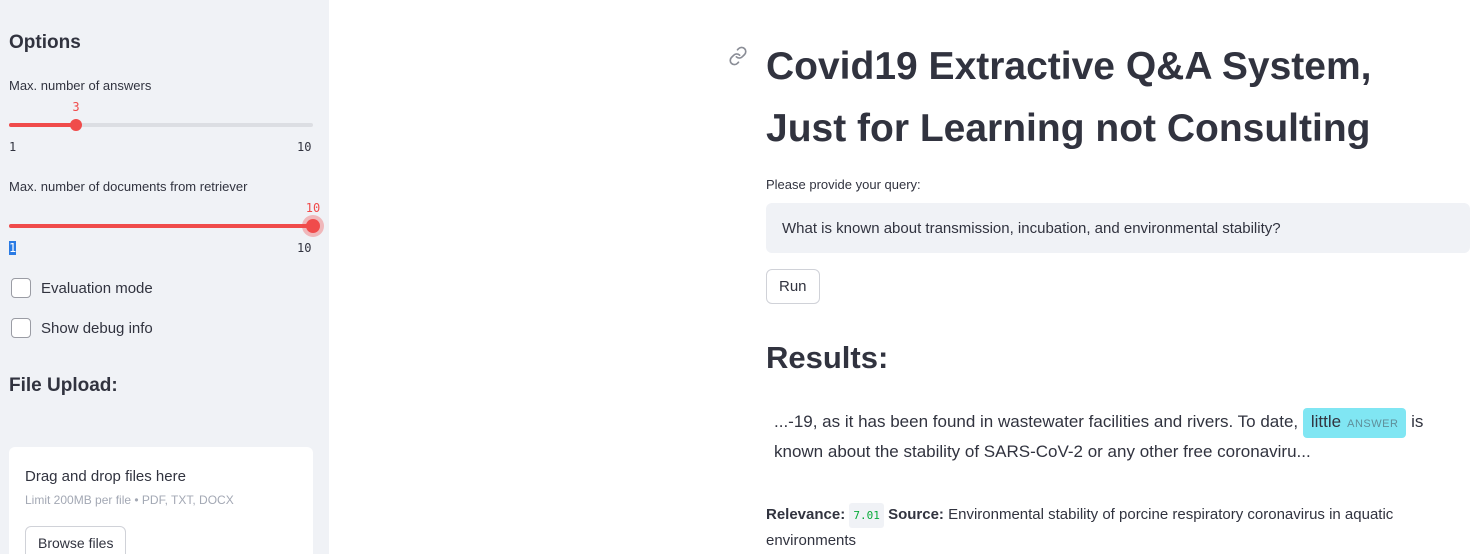  I want to click on evaluation-mode-checkbox-row: Evaluation mode, so click(82, 288).